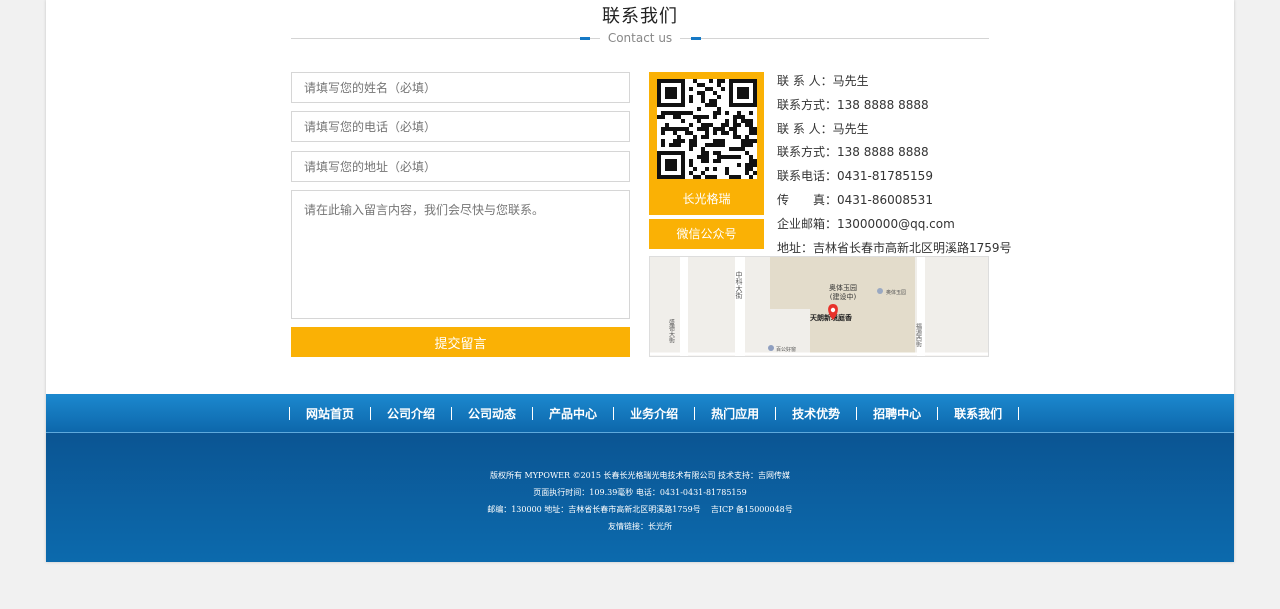 This screenshot has width=1280, height=609. What do you see at coordinates (460, 87) in the screenshot?
I see `name-input` at bounding box center [460, 87].